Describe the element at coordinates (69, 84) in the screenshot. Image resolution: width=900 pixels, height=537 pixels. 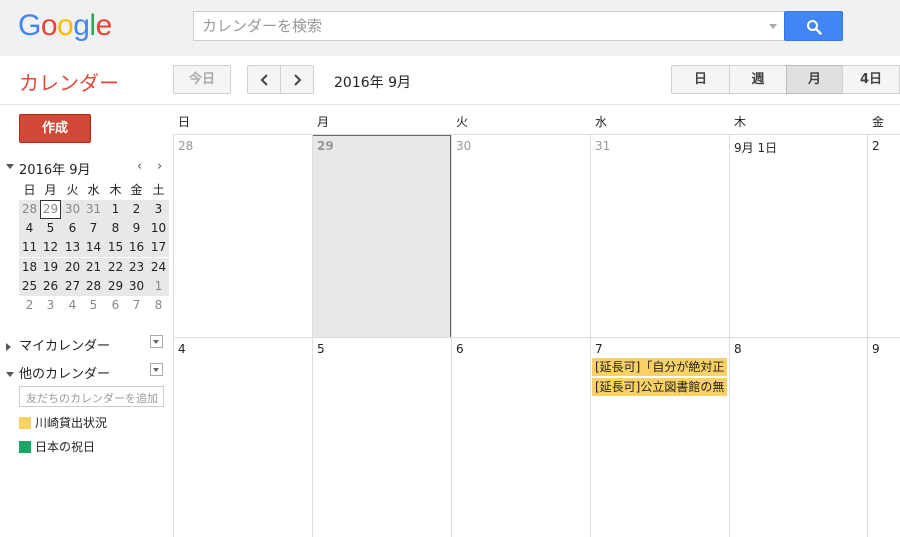
I see `app-title: カレンダー` at that location.